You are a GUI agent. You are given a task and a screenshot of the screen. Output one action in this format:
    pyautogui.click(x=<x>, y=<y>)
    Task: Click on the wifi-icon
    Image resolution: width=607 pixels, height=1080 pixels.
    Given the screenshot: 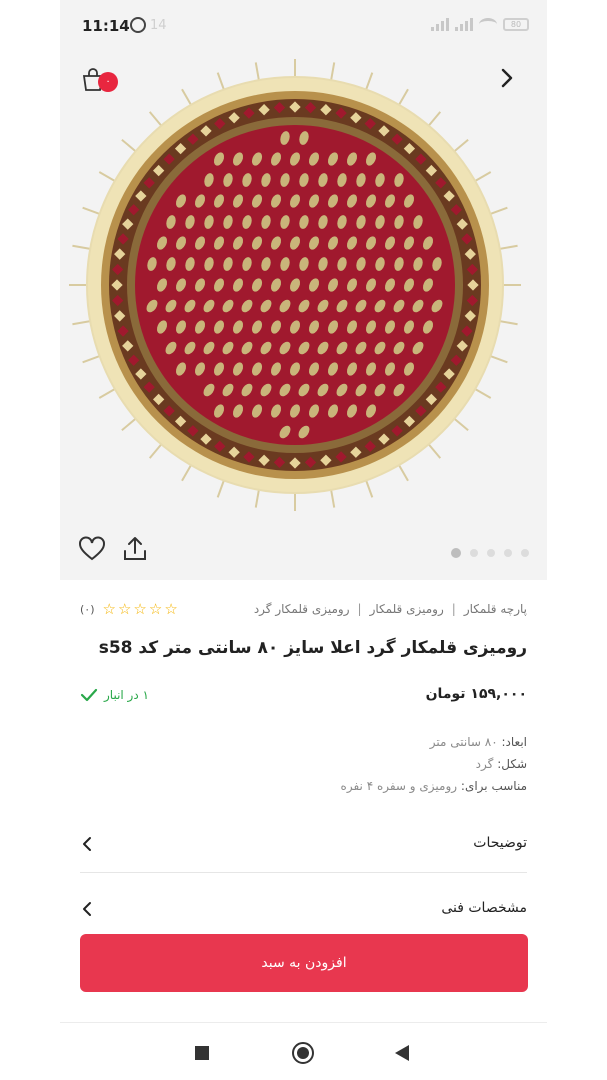 What is the action you would take?
    pyautogui.click(x=488, y=24)
    